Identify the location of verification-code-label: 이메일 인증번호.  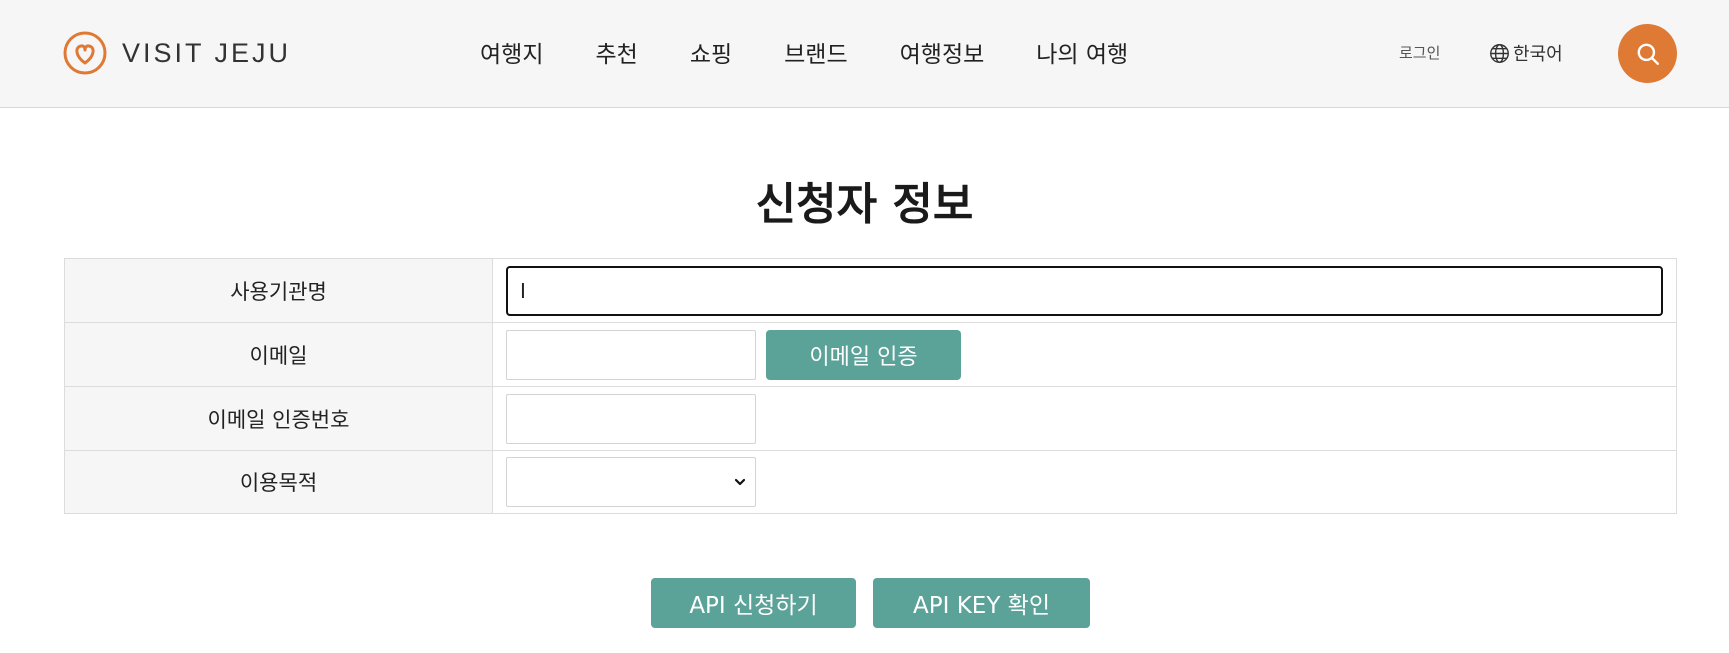
(278, 418).